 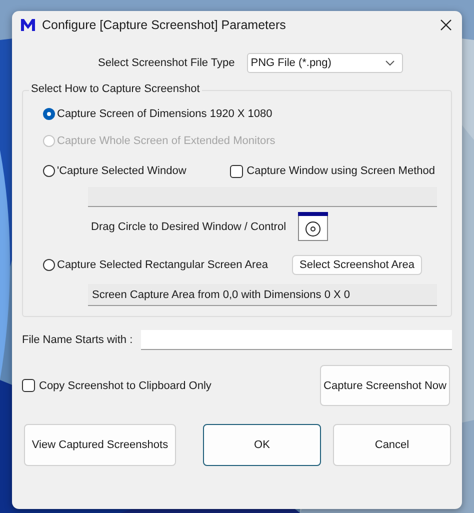 What do you see at coordinates (385, 385) in the screenshot?
I see `capture-now-button: Capture Screenshot Now` at bounding box center [385, 385].